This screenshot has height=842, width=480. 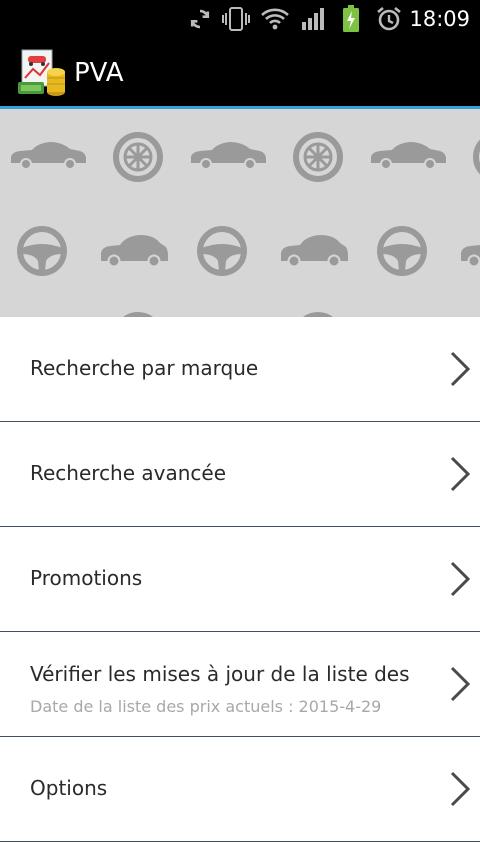 I want to click on menu-item-label: Promotions, so click(x=86, y=578).